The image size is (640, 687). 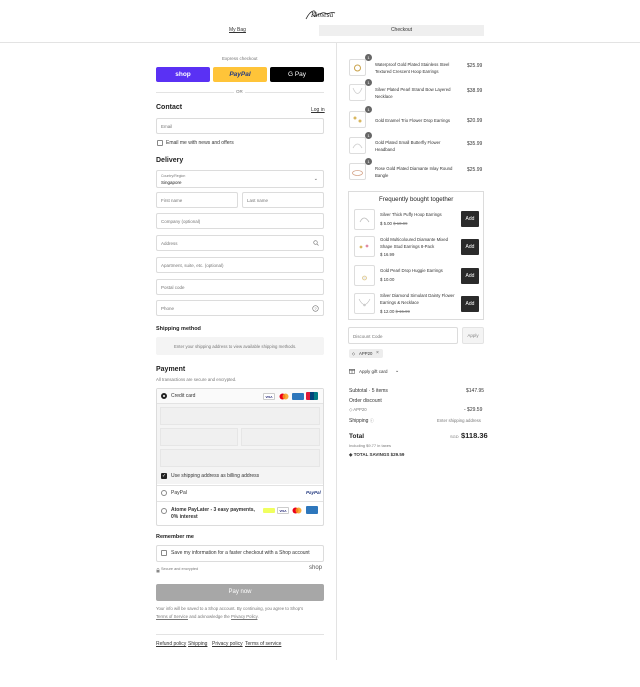 What do you see at coordinates (416, 199) in the screenshot?
I see `frequently-bought-heading: Frequently bought together` at bounding box center [416, 199].